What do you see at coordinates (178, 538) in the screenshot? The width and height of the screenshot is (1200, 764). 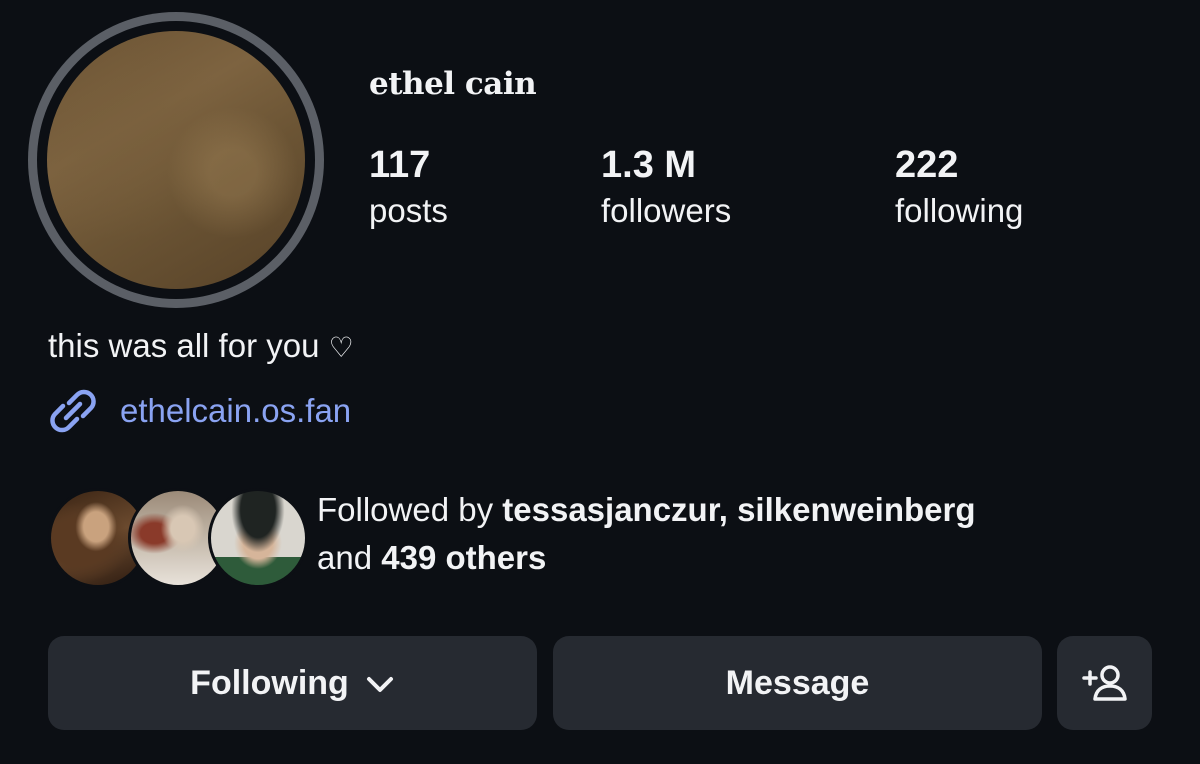 I see `mutual-followers-avatars` at bounding box center [178, 538].